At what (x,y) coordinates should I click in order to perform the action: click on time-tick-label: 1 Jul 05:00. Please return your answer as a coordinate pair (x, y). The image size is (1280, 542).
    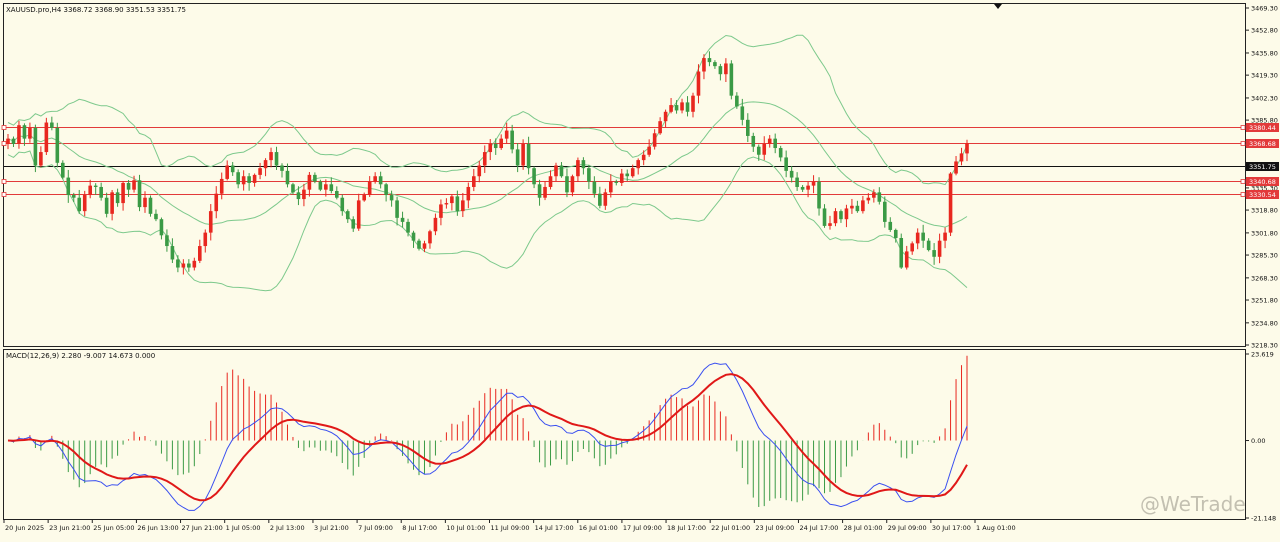
    Looking at the image, I should click on (243, 528).